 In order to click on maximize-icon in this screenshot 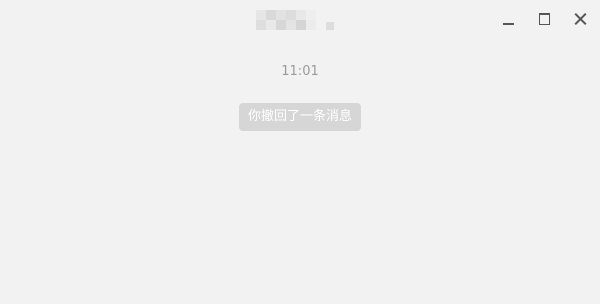, I will do `click(545, 19)`.